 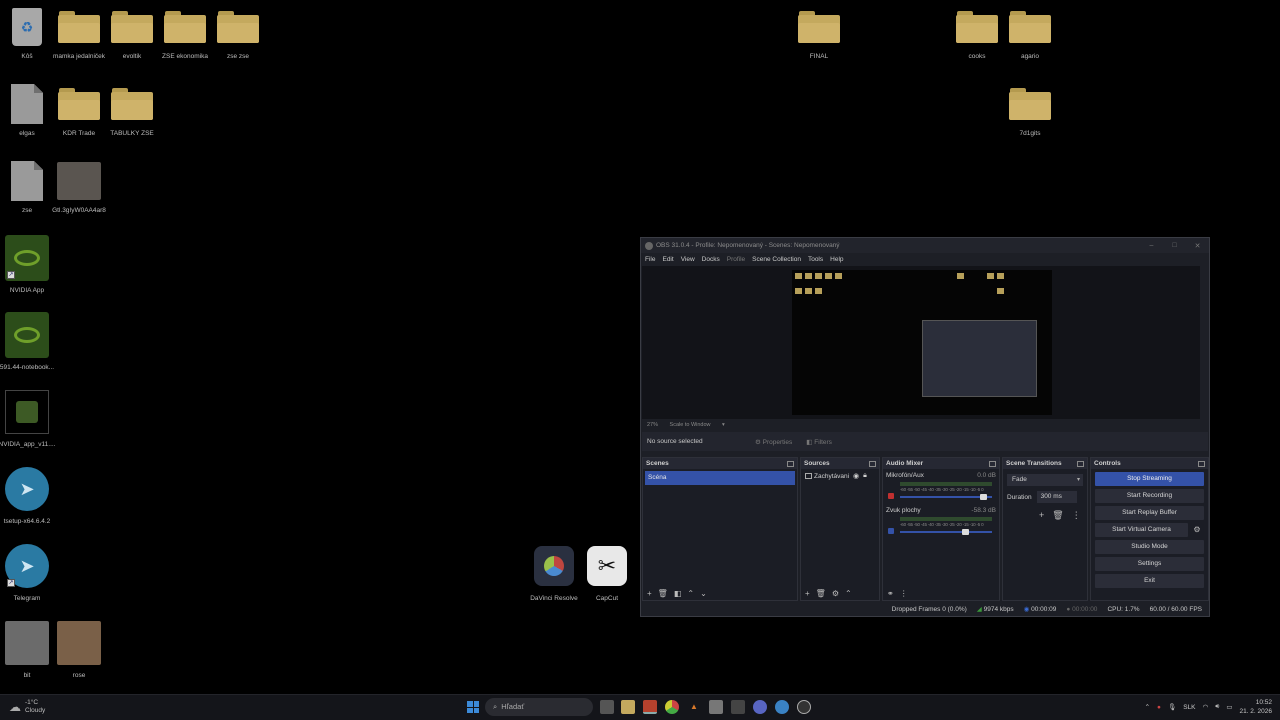 What do you see at coordinates (1045, 480) in the screenshot?
I see `transition-select: Fade` at bounding box center [1045, 480].